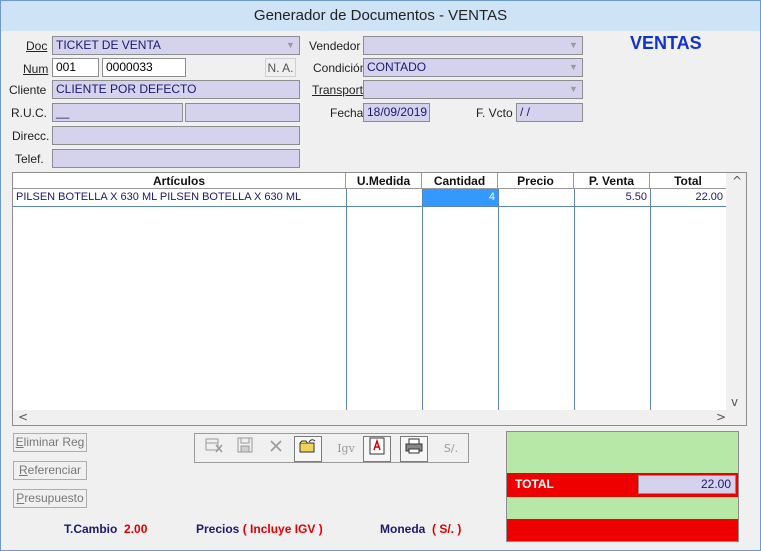  What do you see at coordinates (50, 470) in the screenshot?
I see `referenciar-button: Referenciar` at bounding box center [50, 470].